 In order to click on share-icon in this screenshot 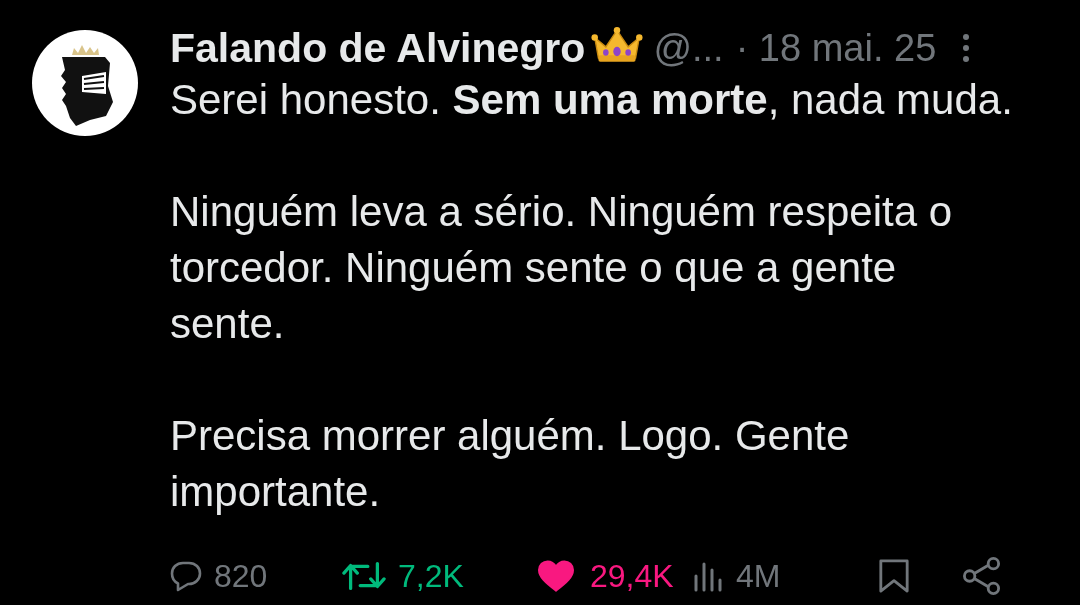, I will do `click(982, 576)`.